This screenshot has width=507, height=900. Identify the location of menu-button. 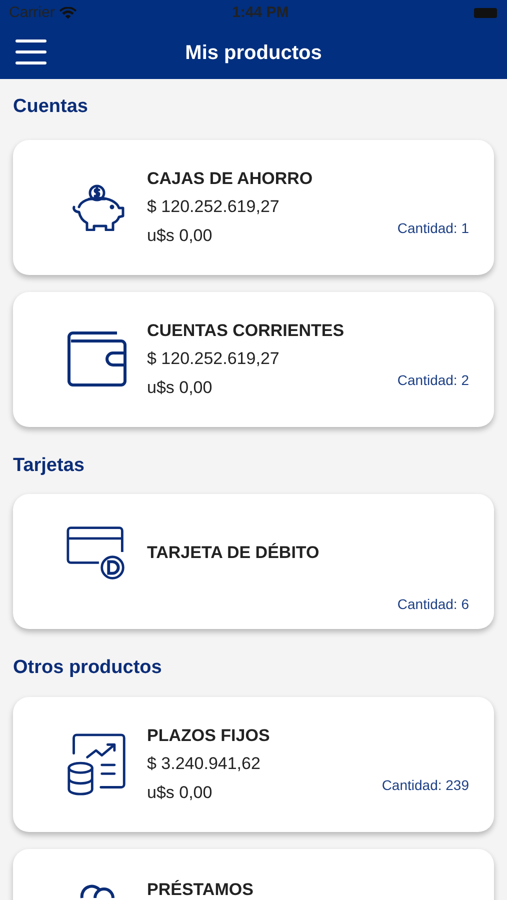
(31, 52).